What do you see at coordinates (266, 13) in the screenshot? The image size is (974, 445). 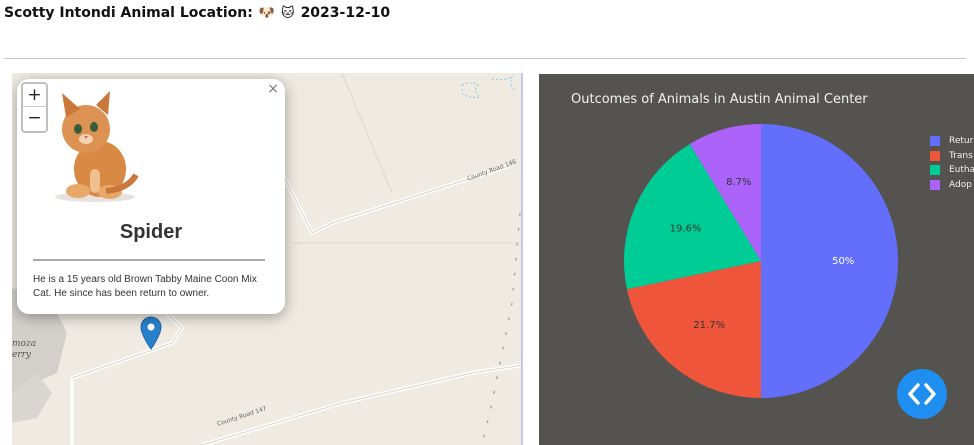 I see `dog-icon: 🐶` at bounding box center [266, 13].